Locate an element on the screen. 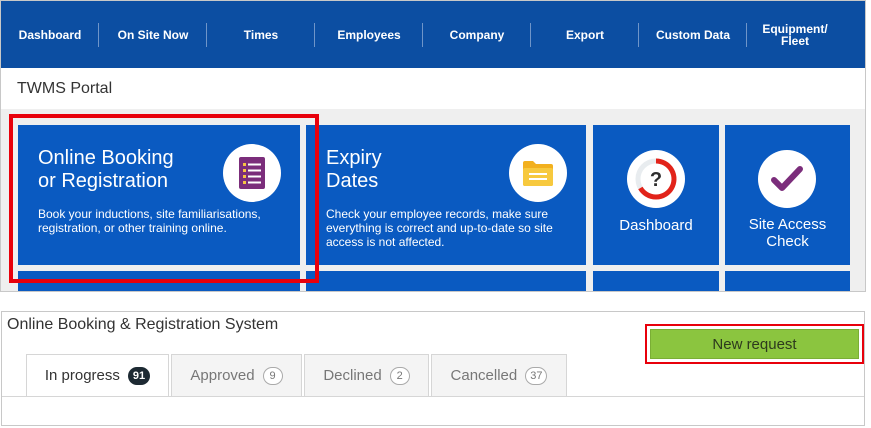 This screenshot has height=428, width=871. question-gauge-icon: ? is located at coordinates (656, 179).